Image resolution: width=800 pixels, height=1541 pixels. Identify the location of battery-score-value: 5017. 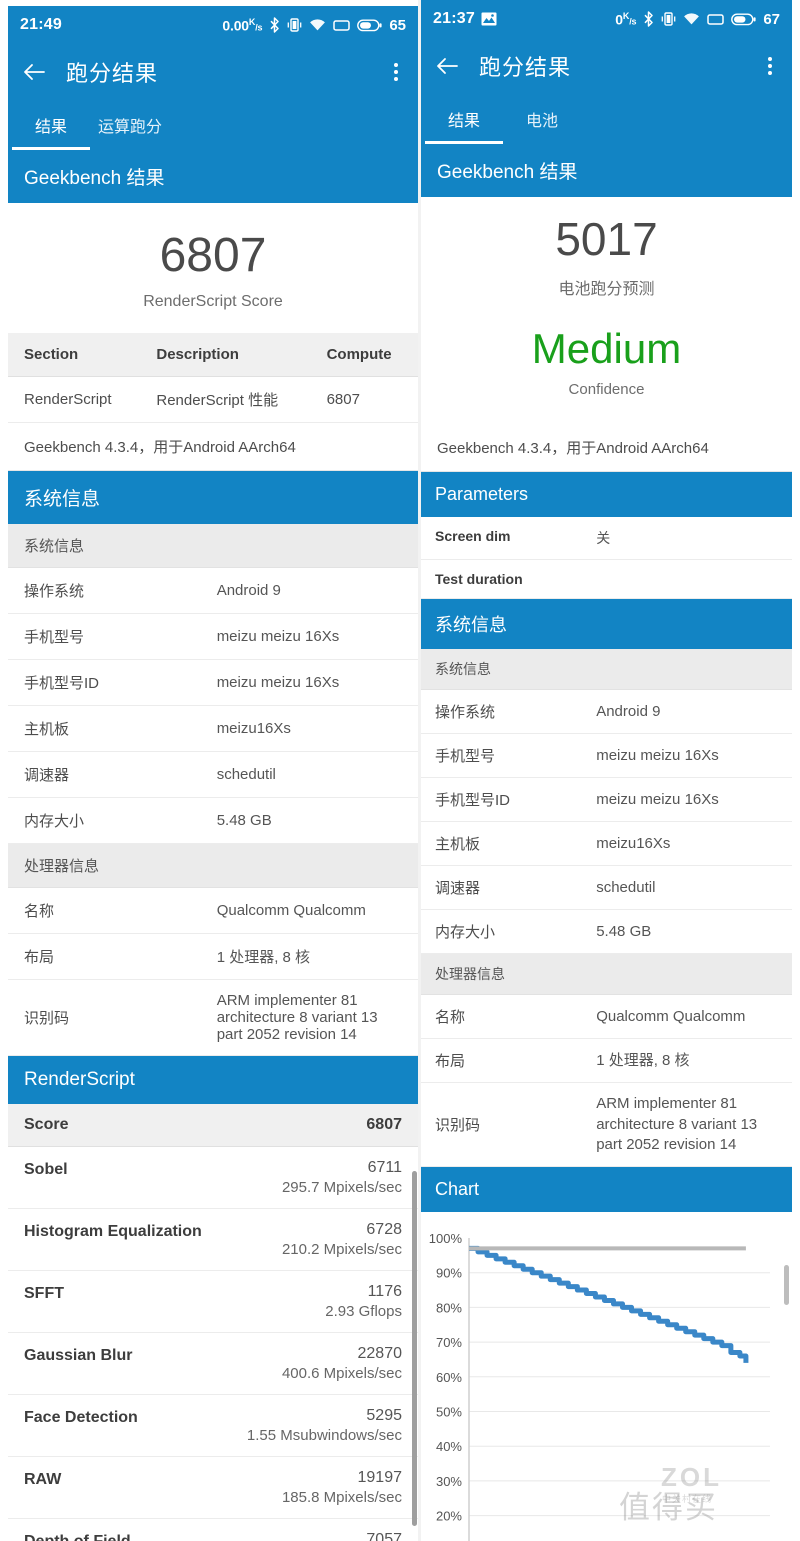
(606, 239).